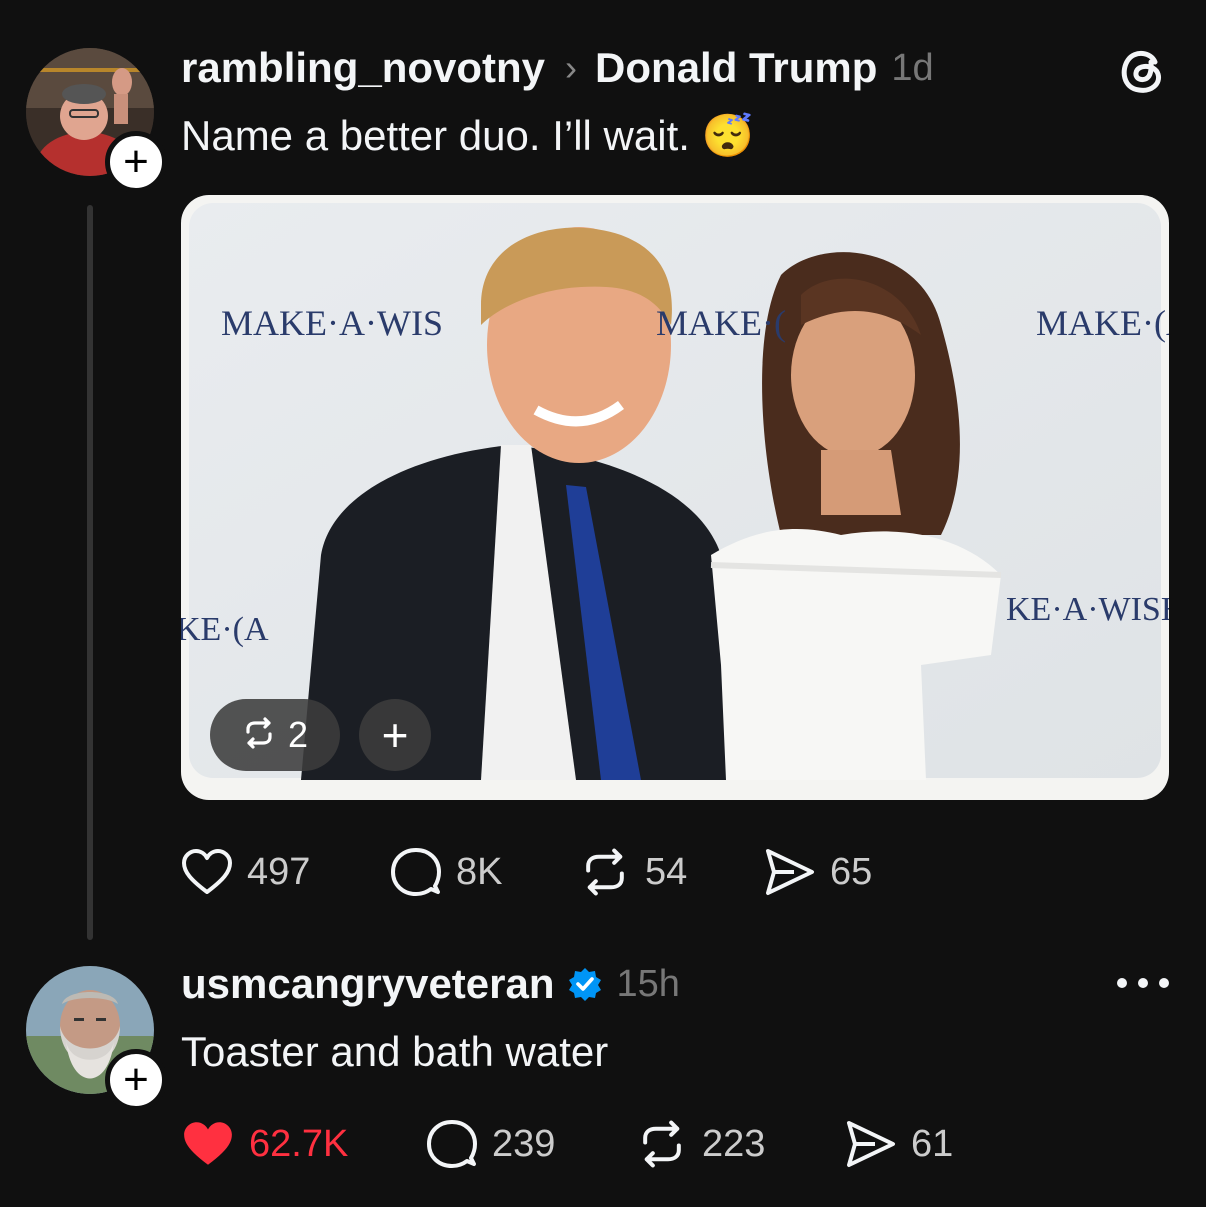  Describe the element at coordinates (446, 872) in the screenshot. I see `reply-button: 8K` at that location.